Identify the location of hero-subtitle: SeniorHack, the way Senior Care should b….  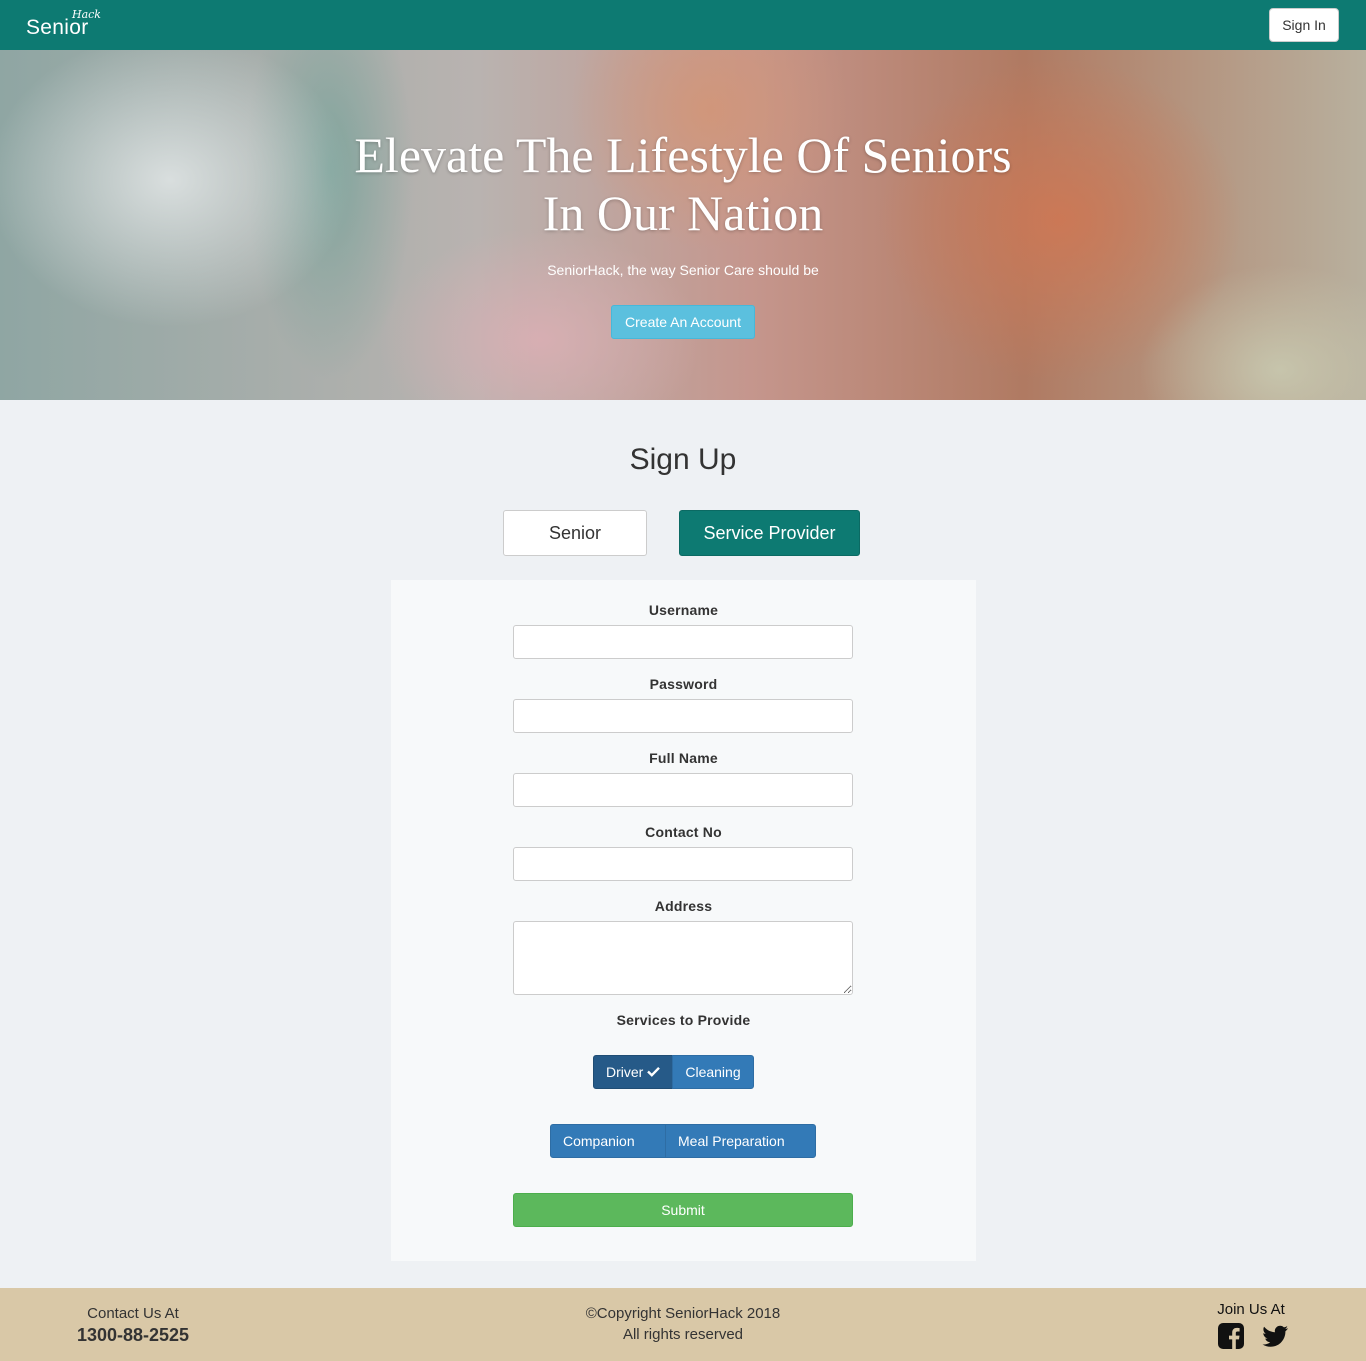
(683, 270).